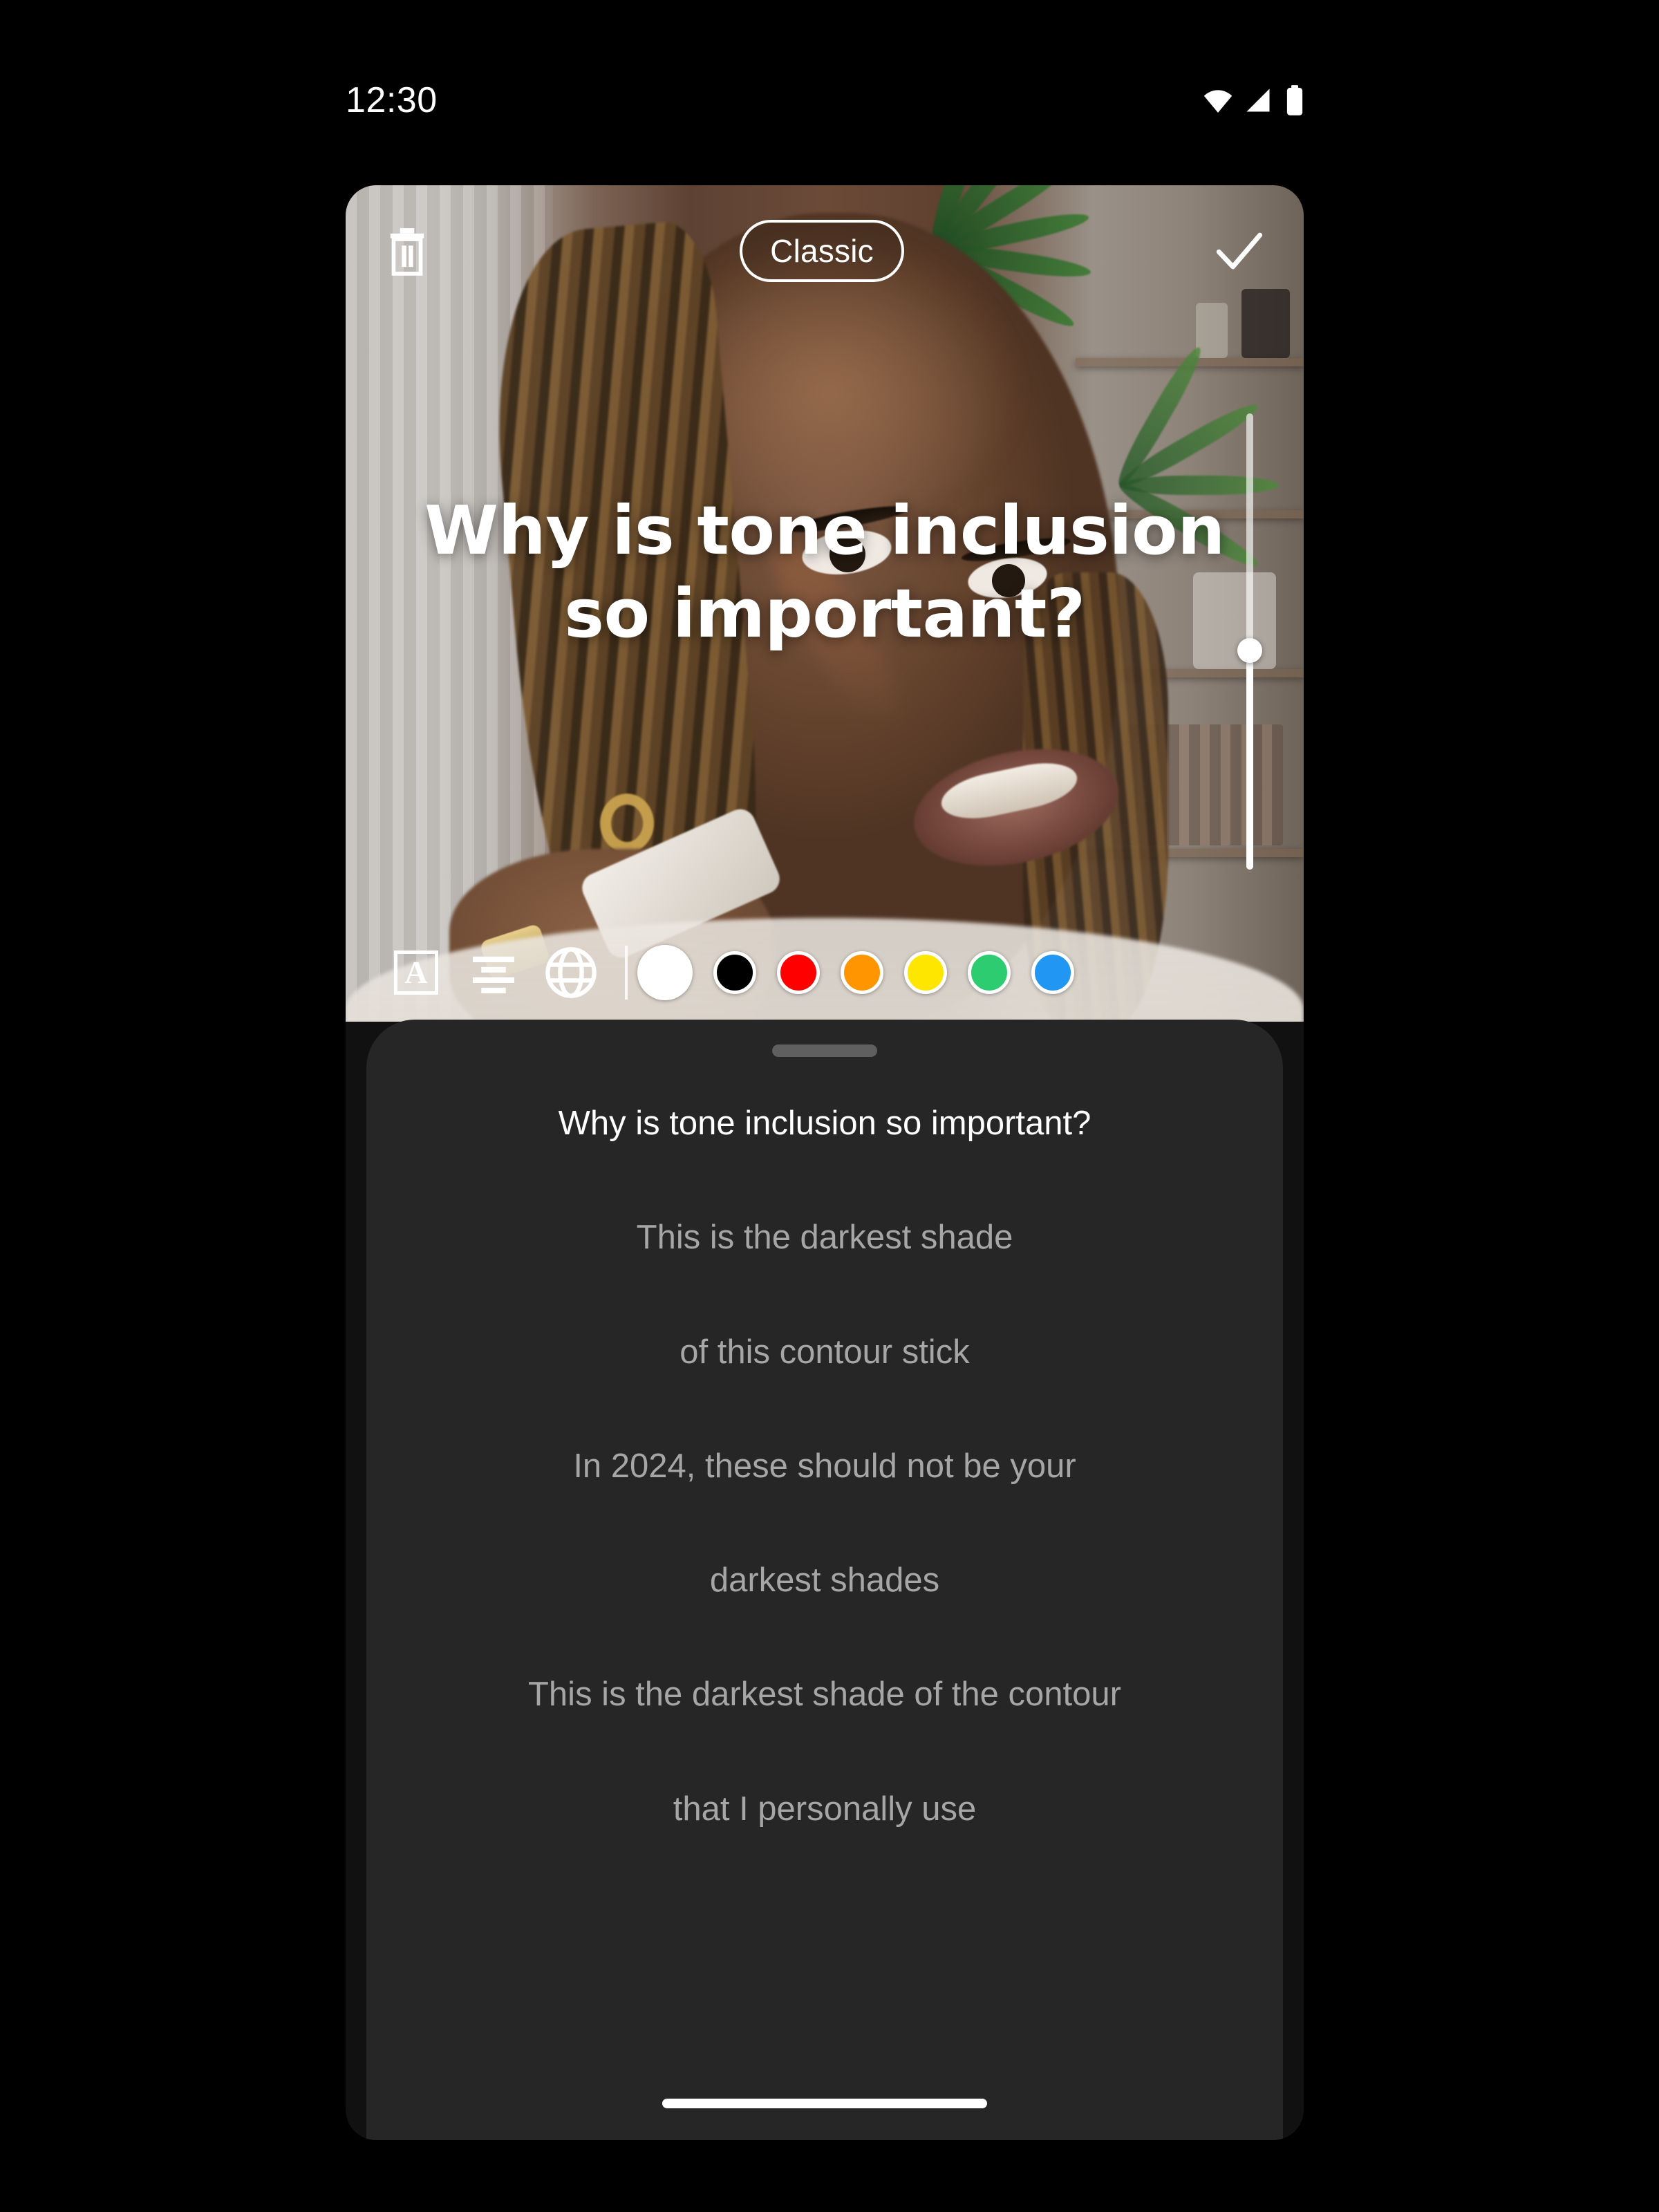  I want to click on status-bar: 12:30, so click(826, 100).